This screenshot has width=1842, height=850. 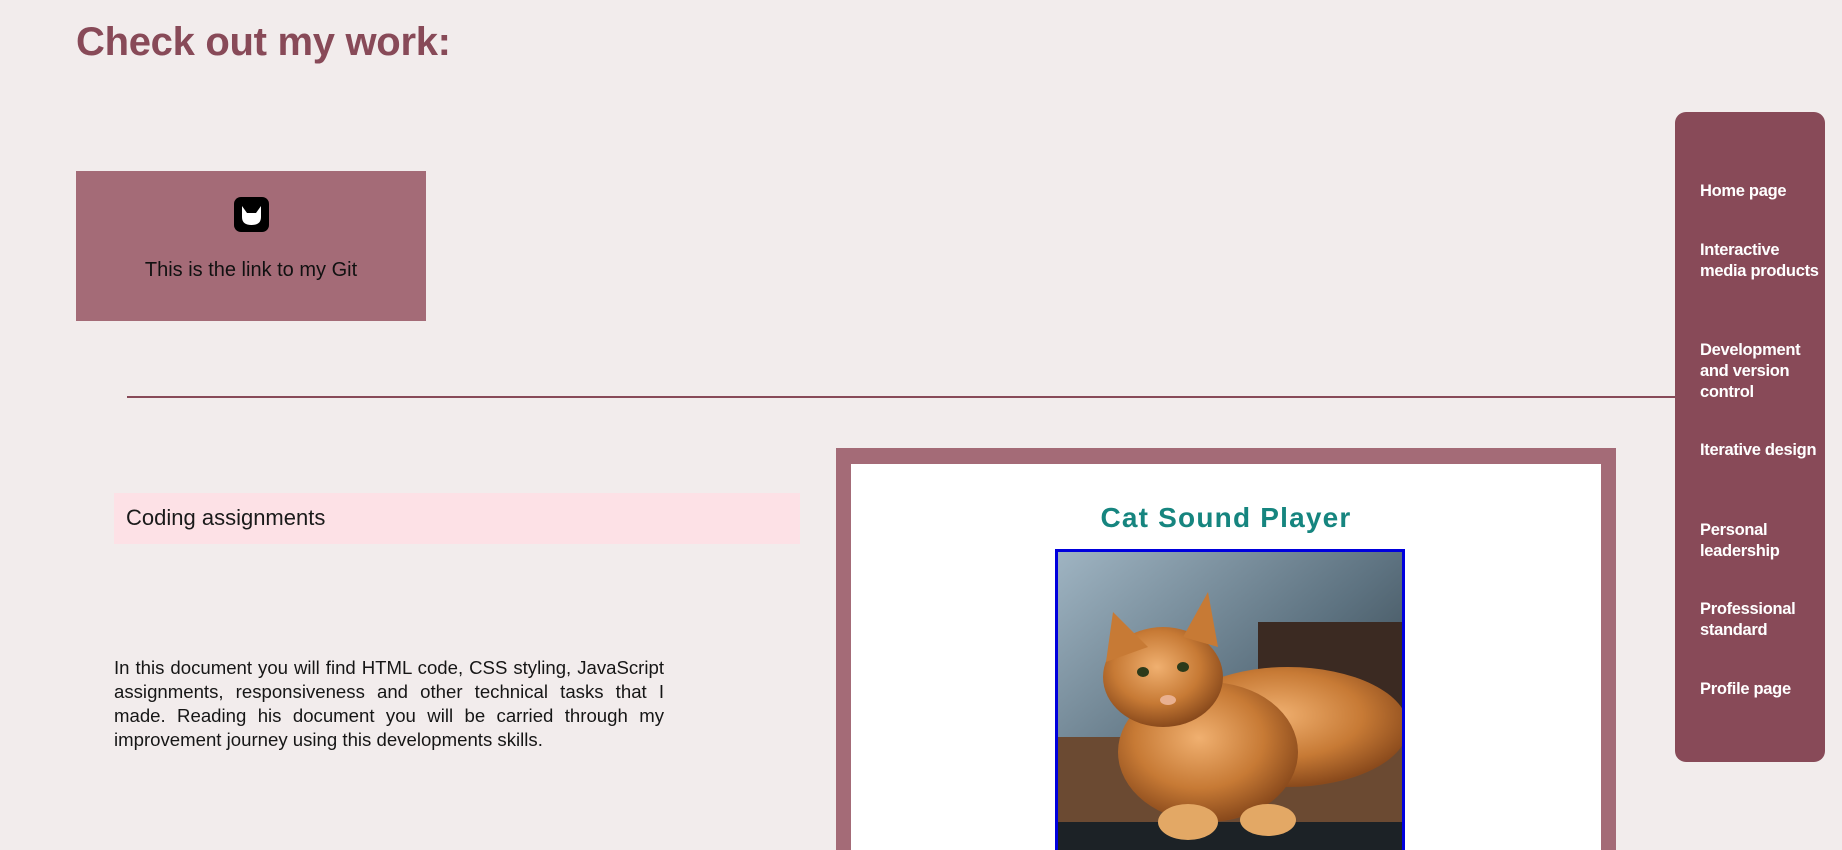 I want to click on git-link-text: This is the link to my Git, so click(x=251, y=270).